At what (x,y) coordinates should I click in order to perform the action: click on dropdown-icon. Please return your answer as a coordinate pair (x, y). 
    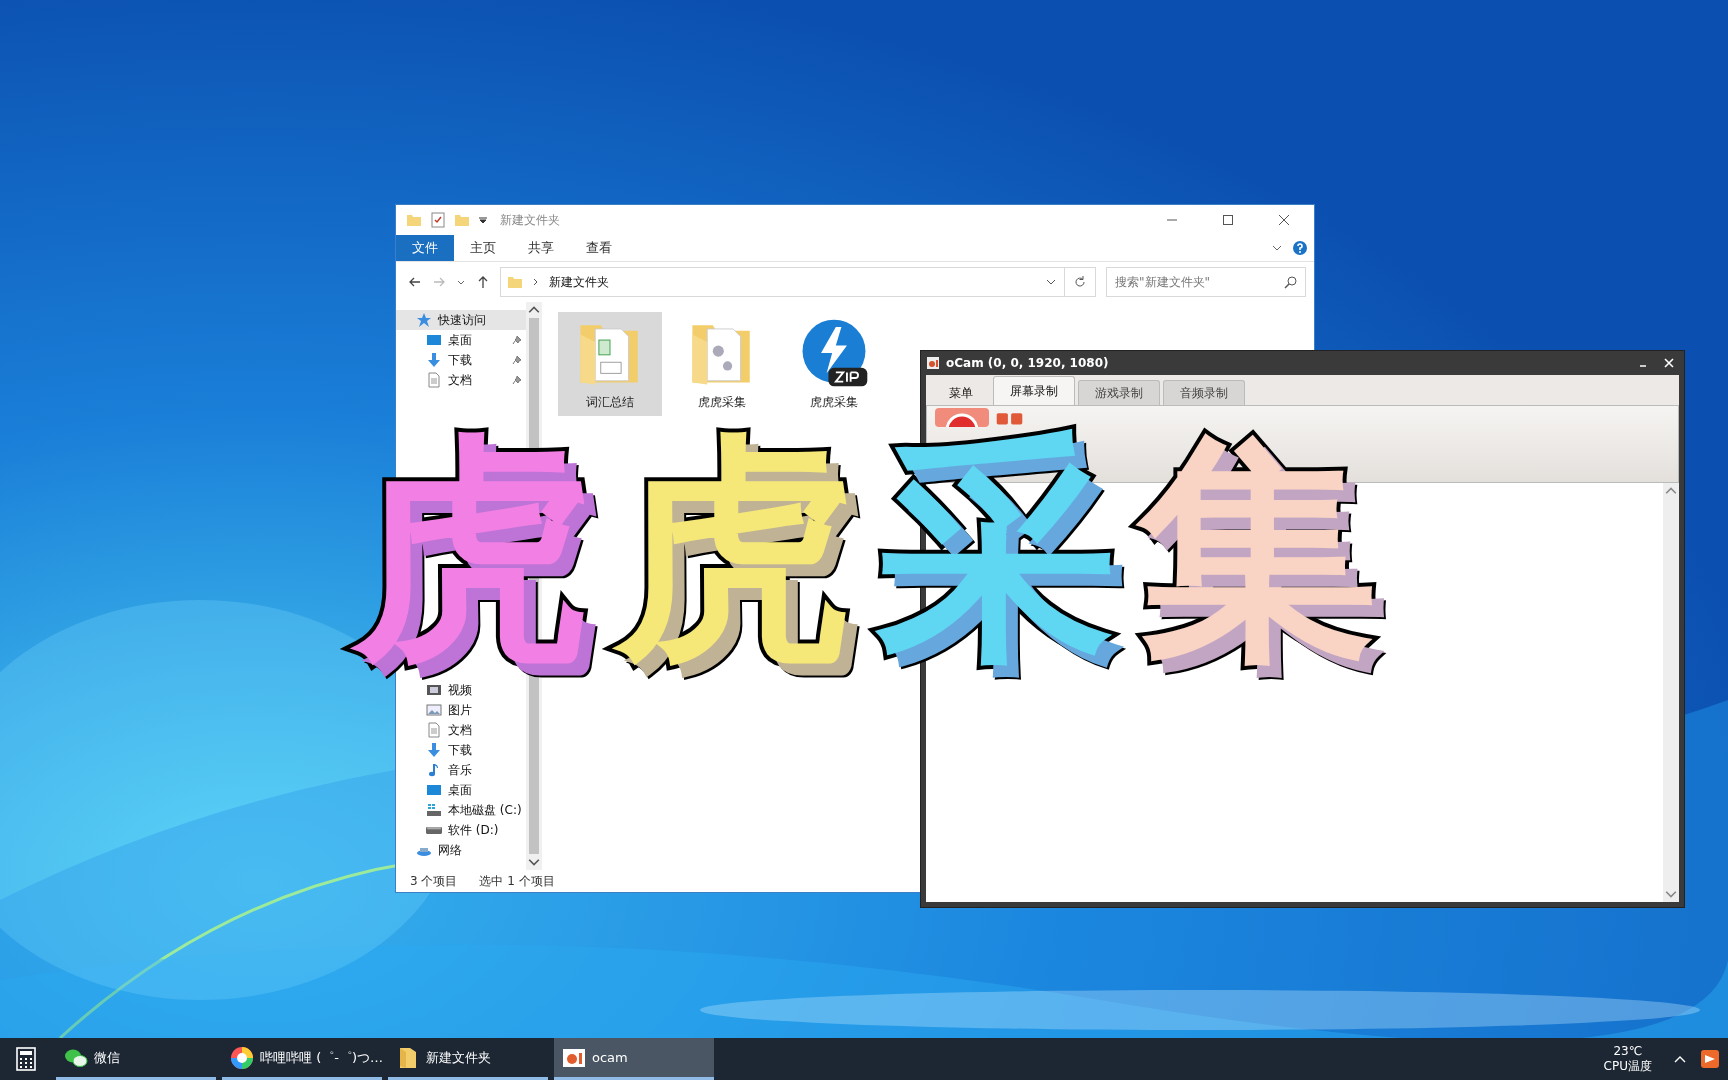
    Looking at the image, I should click on (483, 220).